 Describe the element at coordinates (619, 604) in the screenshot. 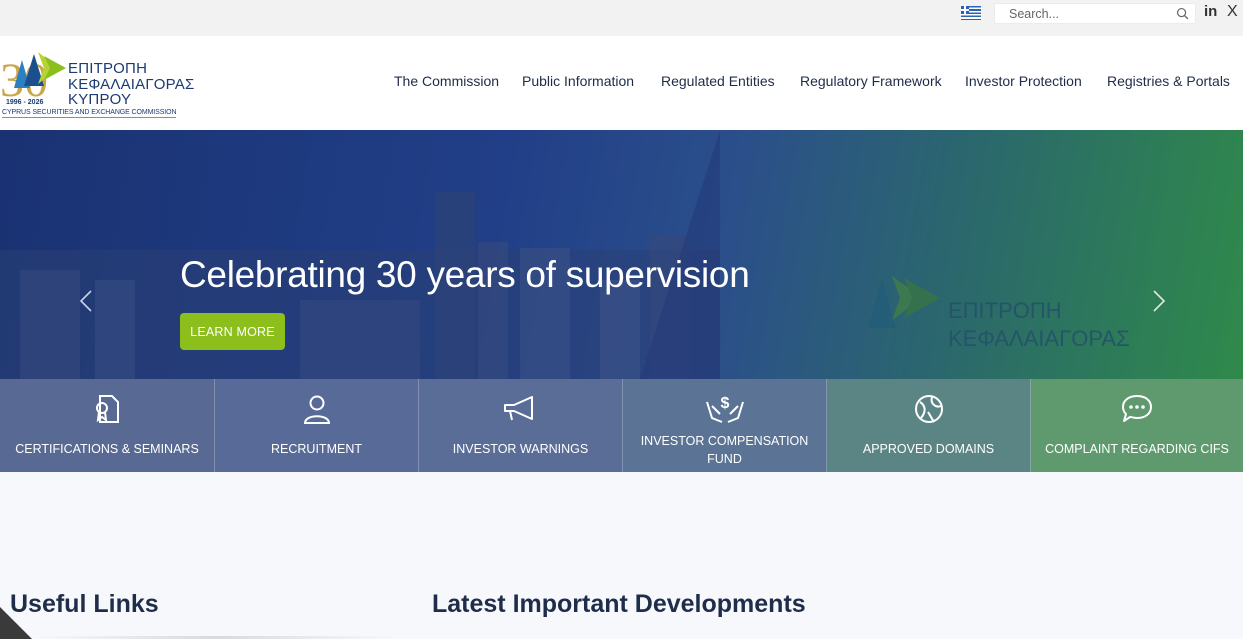

I see `latest-developments-heading: Latest Important Developments` at that location.